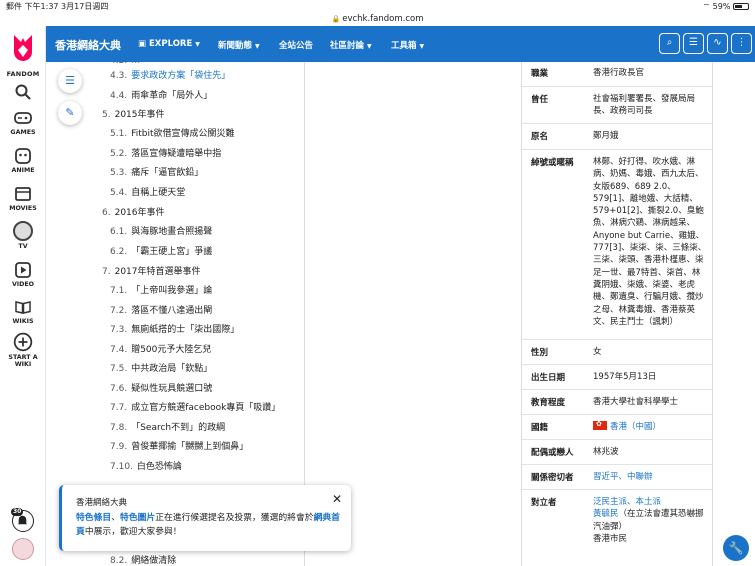  I want to click on infobox-row: 職業 香港行政長官, so click(617, 74).